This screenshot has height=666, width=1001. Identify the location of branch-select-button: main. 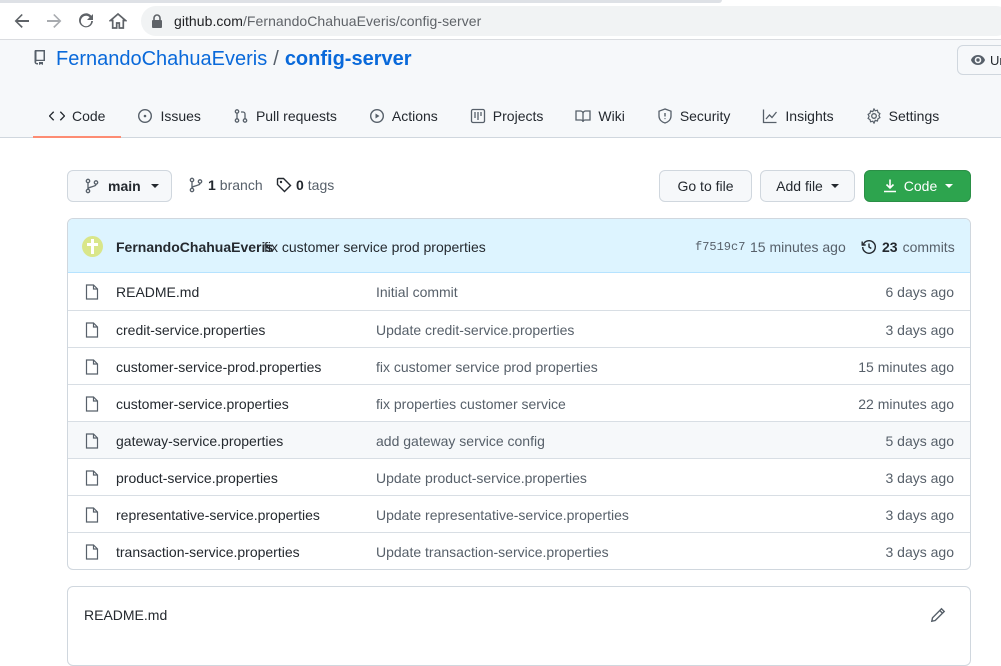
(119, 186).